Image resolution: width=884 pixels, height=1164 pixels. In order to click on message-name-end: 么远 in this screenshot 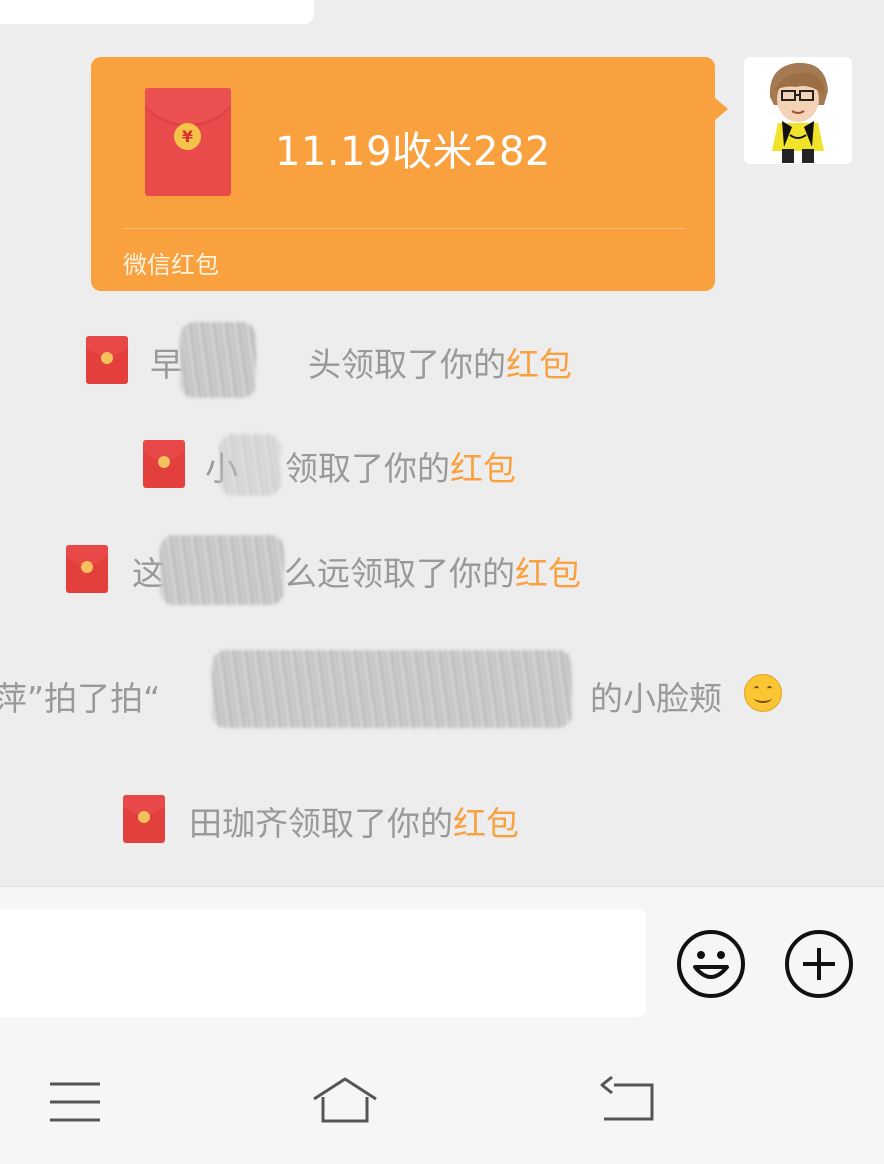, I will do `click(317, 573)`.